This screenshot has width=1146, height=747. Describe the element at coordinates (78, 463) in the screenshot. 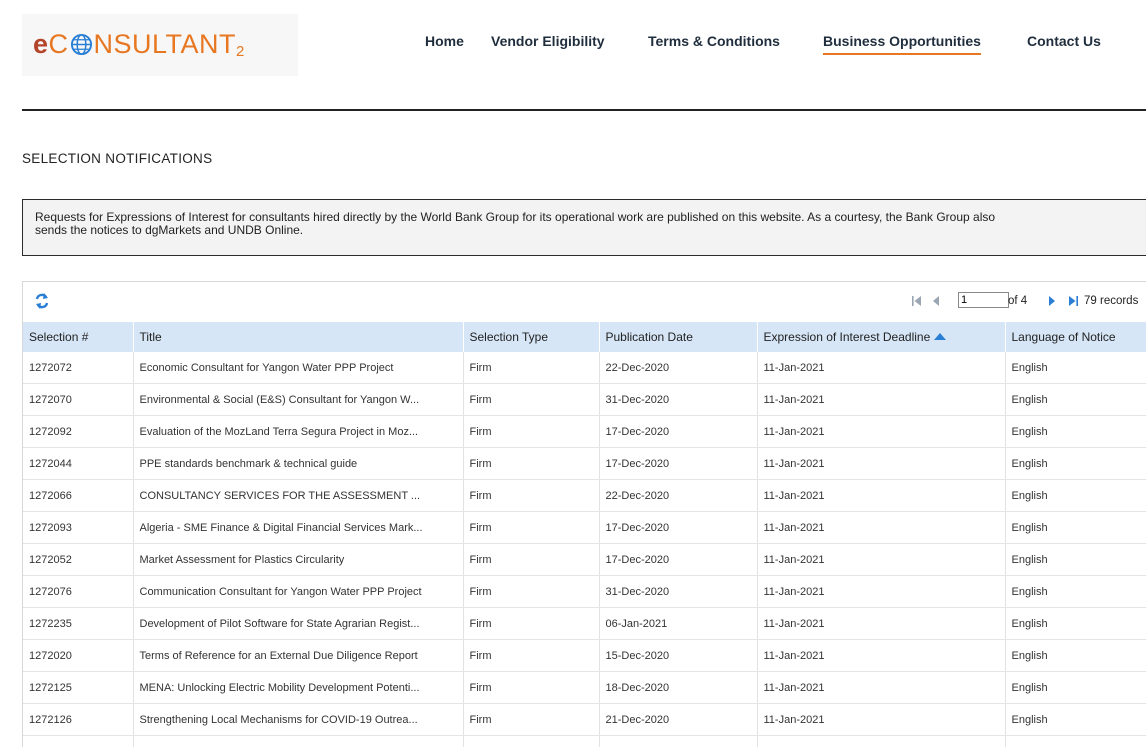

I see `selection-number-cell: 1272044` at that location.